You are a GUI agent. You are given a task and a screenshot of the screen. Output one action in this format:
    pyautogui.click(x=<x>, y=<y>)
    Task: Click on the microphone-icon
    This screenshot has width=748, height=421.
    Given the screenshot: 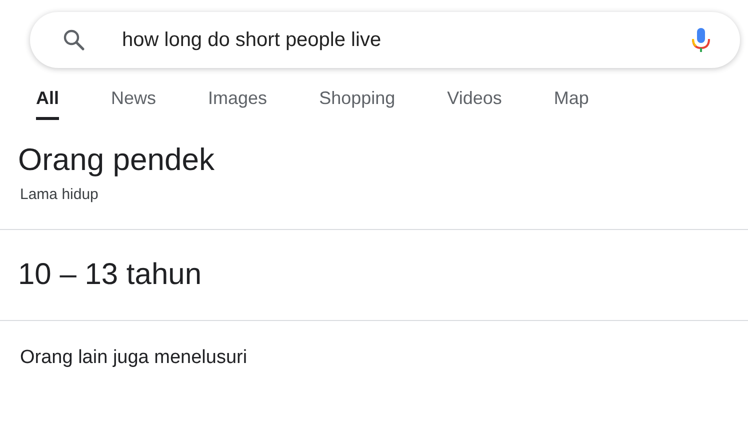 What is the action you would take?
    pyautogui.click(x=701, y=40)
    